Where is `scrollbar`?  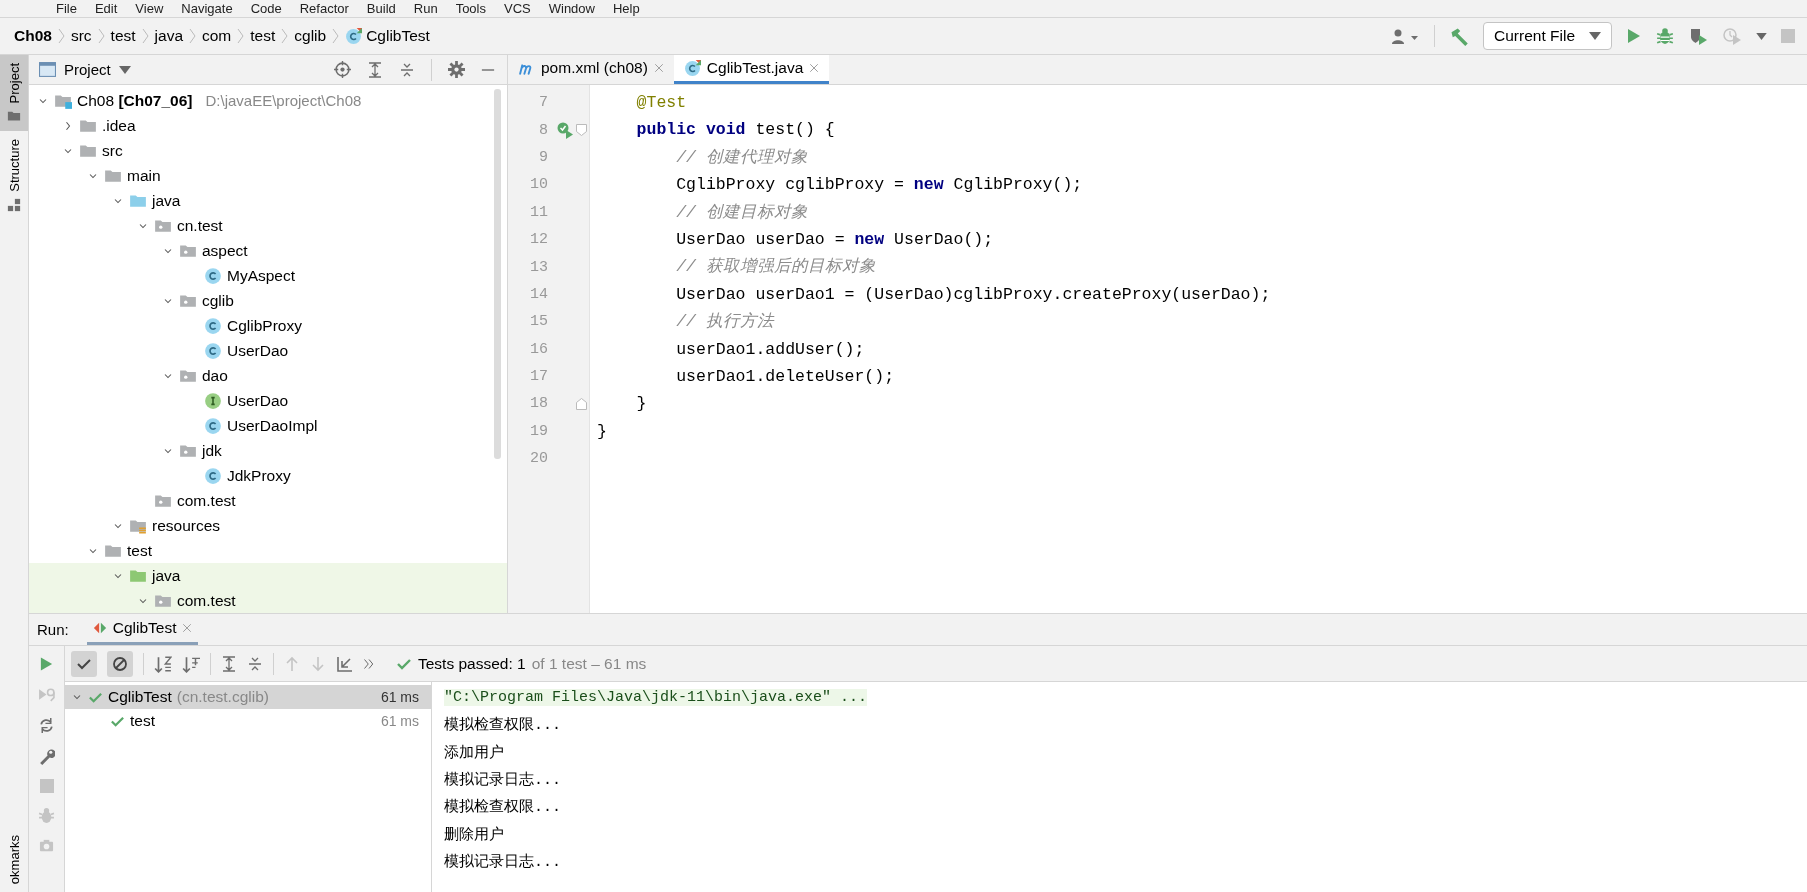
scrollbar is located at coordinates (497, 274).